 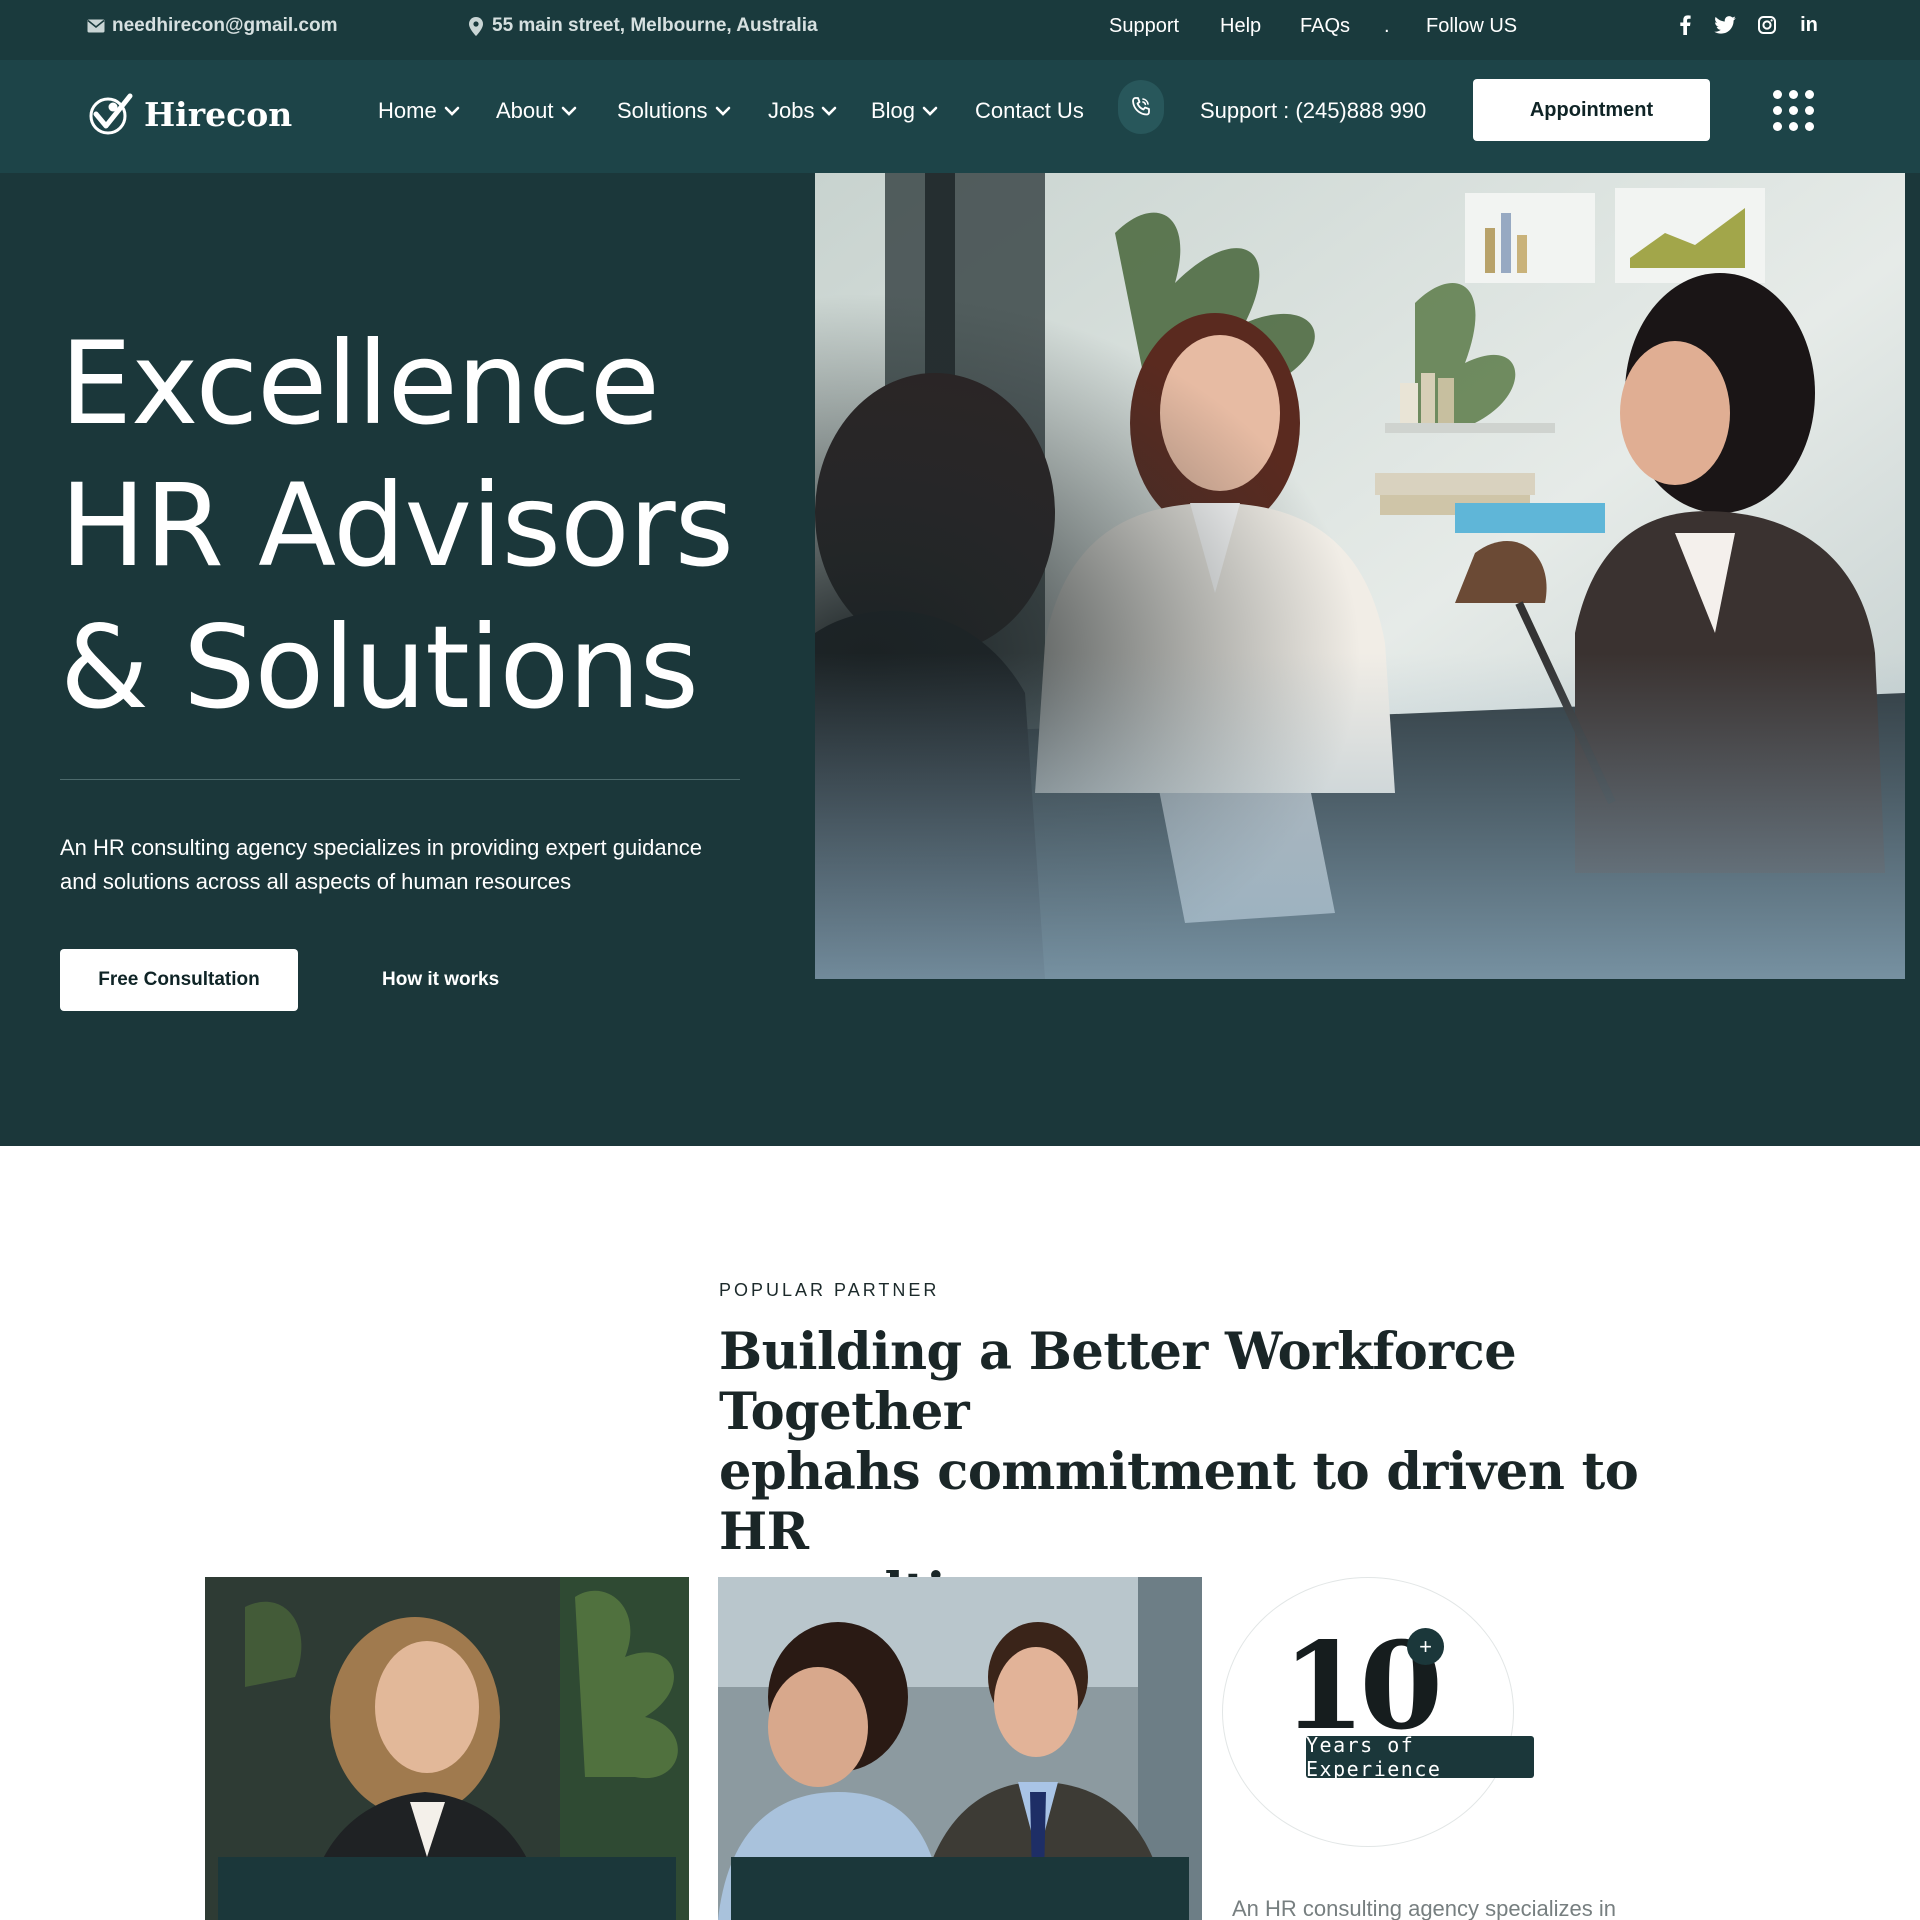 What do you see at coordinates (476, 26) in the screenshot?
I see `location-pin-icon` at bounding box center [476, 26].